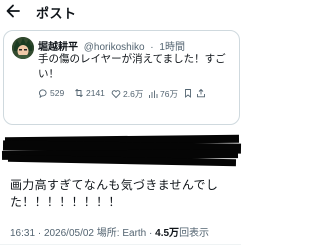  I want to click on repost-icon, so click(79, 93).